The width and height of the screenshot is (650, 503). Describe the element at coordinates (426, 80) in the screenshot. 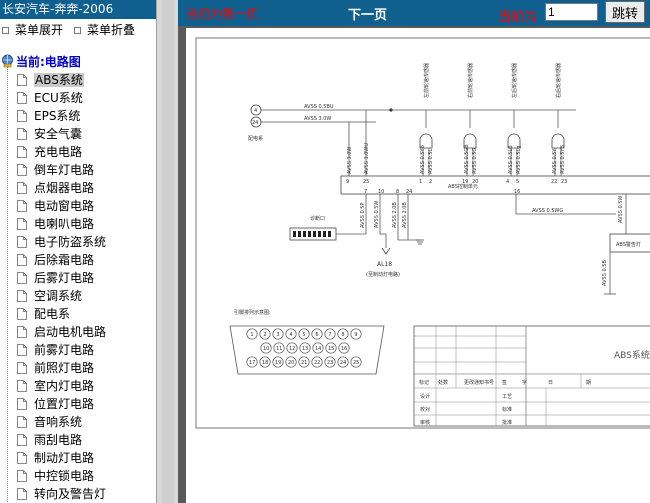

I see `sensor-label: 左前轮速传感器` at that location.